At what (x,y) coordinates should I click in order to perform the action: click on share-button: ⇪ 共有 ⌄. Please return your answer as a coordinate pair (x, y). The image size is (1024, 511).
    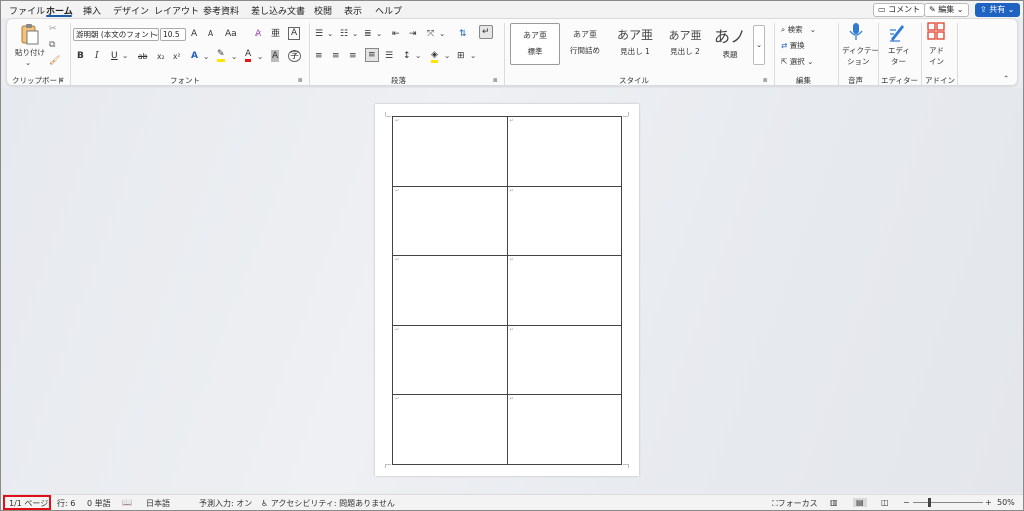
    Looking at the image, I should click on (997, 10).